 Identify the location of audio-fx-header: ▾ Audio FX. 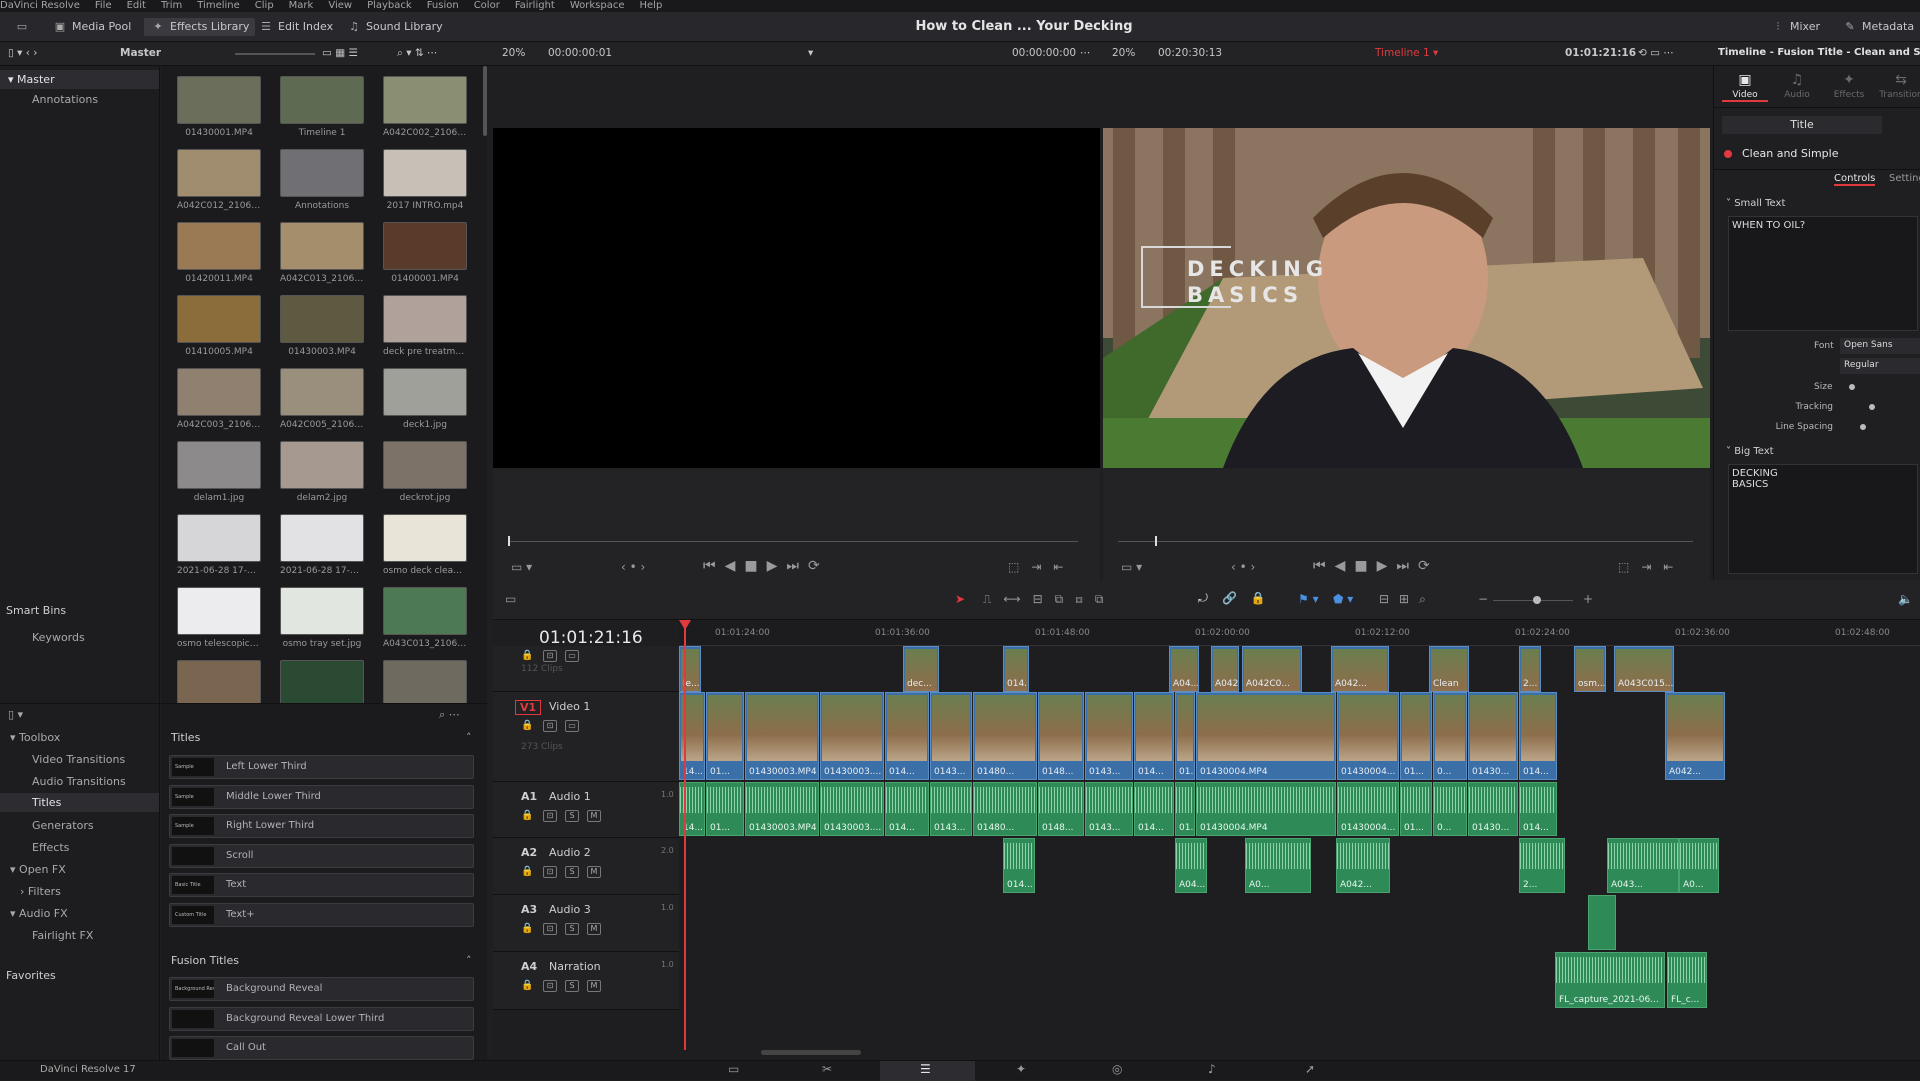
(39, 913).